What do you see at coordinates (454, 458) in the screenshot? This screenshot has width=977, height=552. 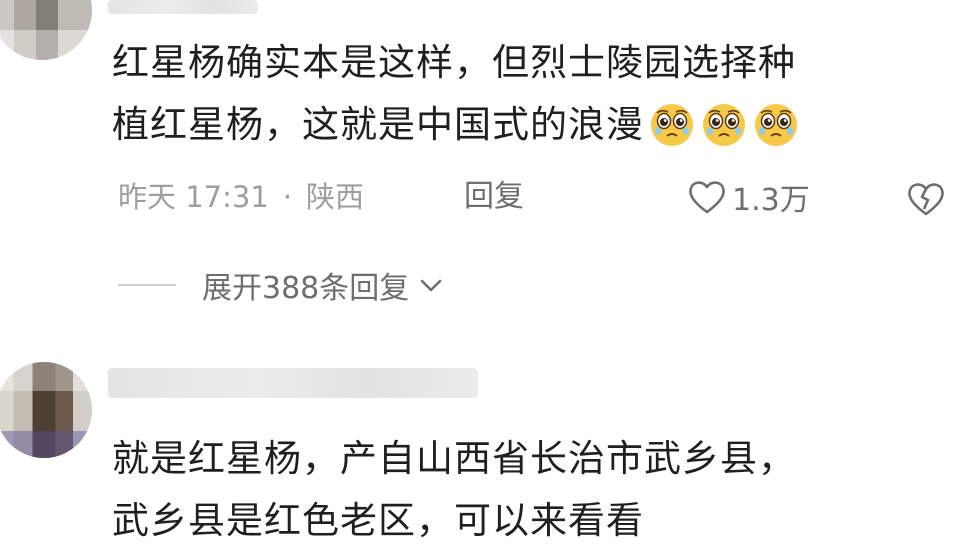 I see `comment-text-line: 就是红星杨，产自山西省长治市武乡县，` at bounding box center [454, 458].